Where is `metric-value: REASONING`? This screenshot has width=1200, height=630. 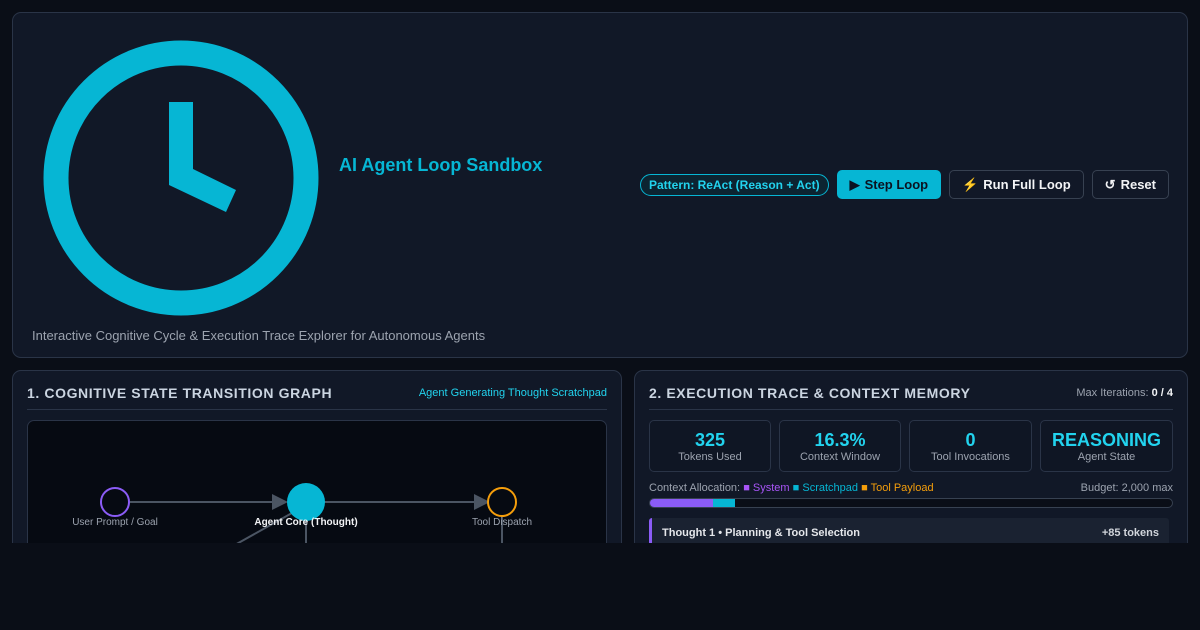 metric-value: REASONING is located at coordinates (1106, 439).